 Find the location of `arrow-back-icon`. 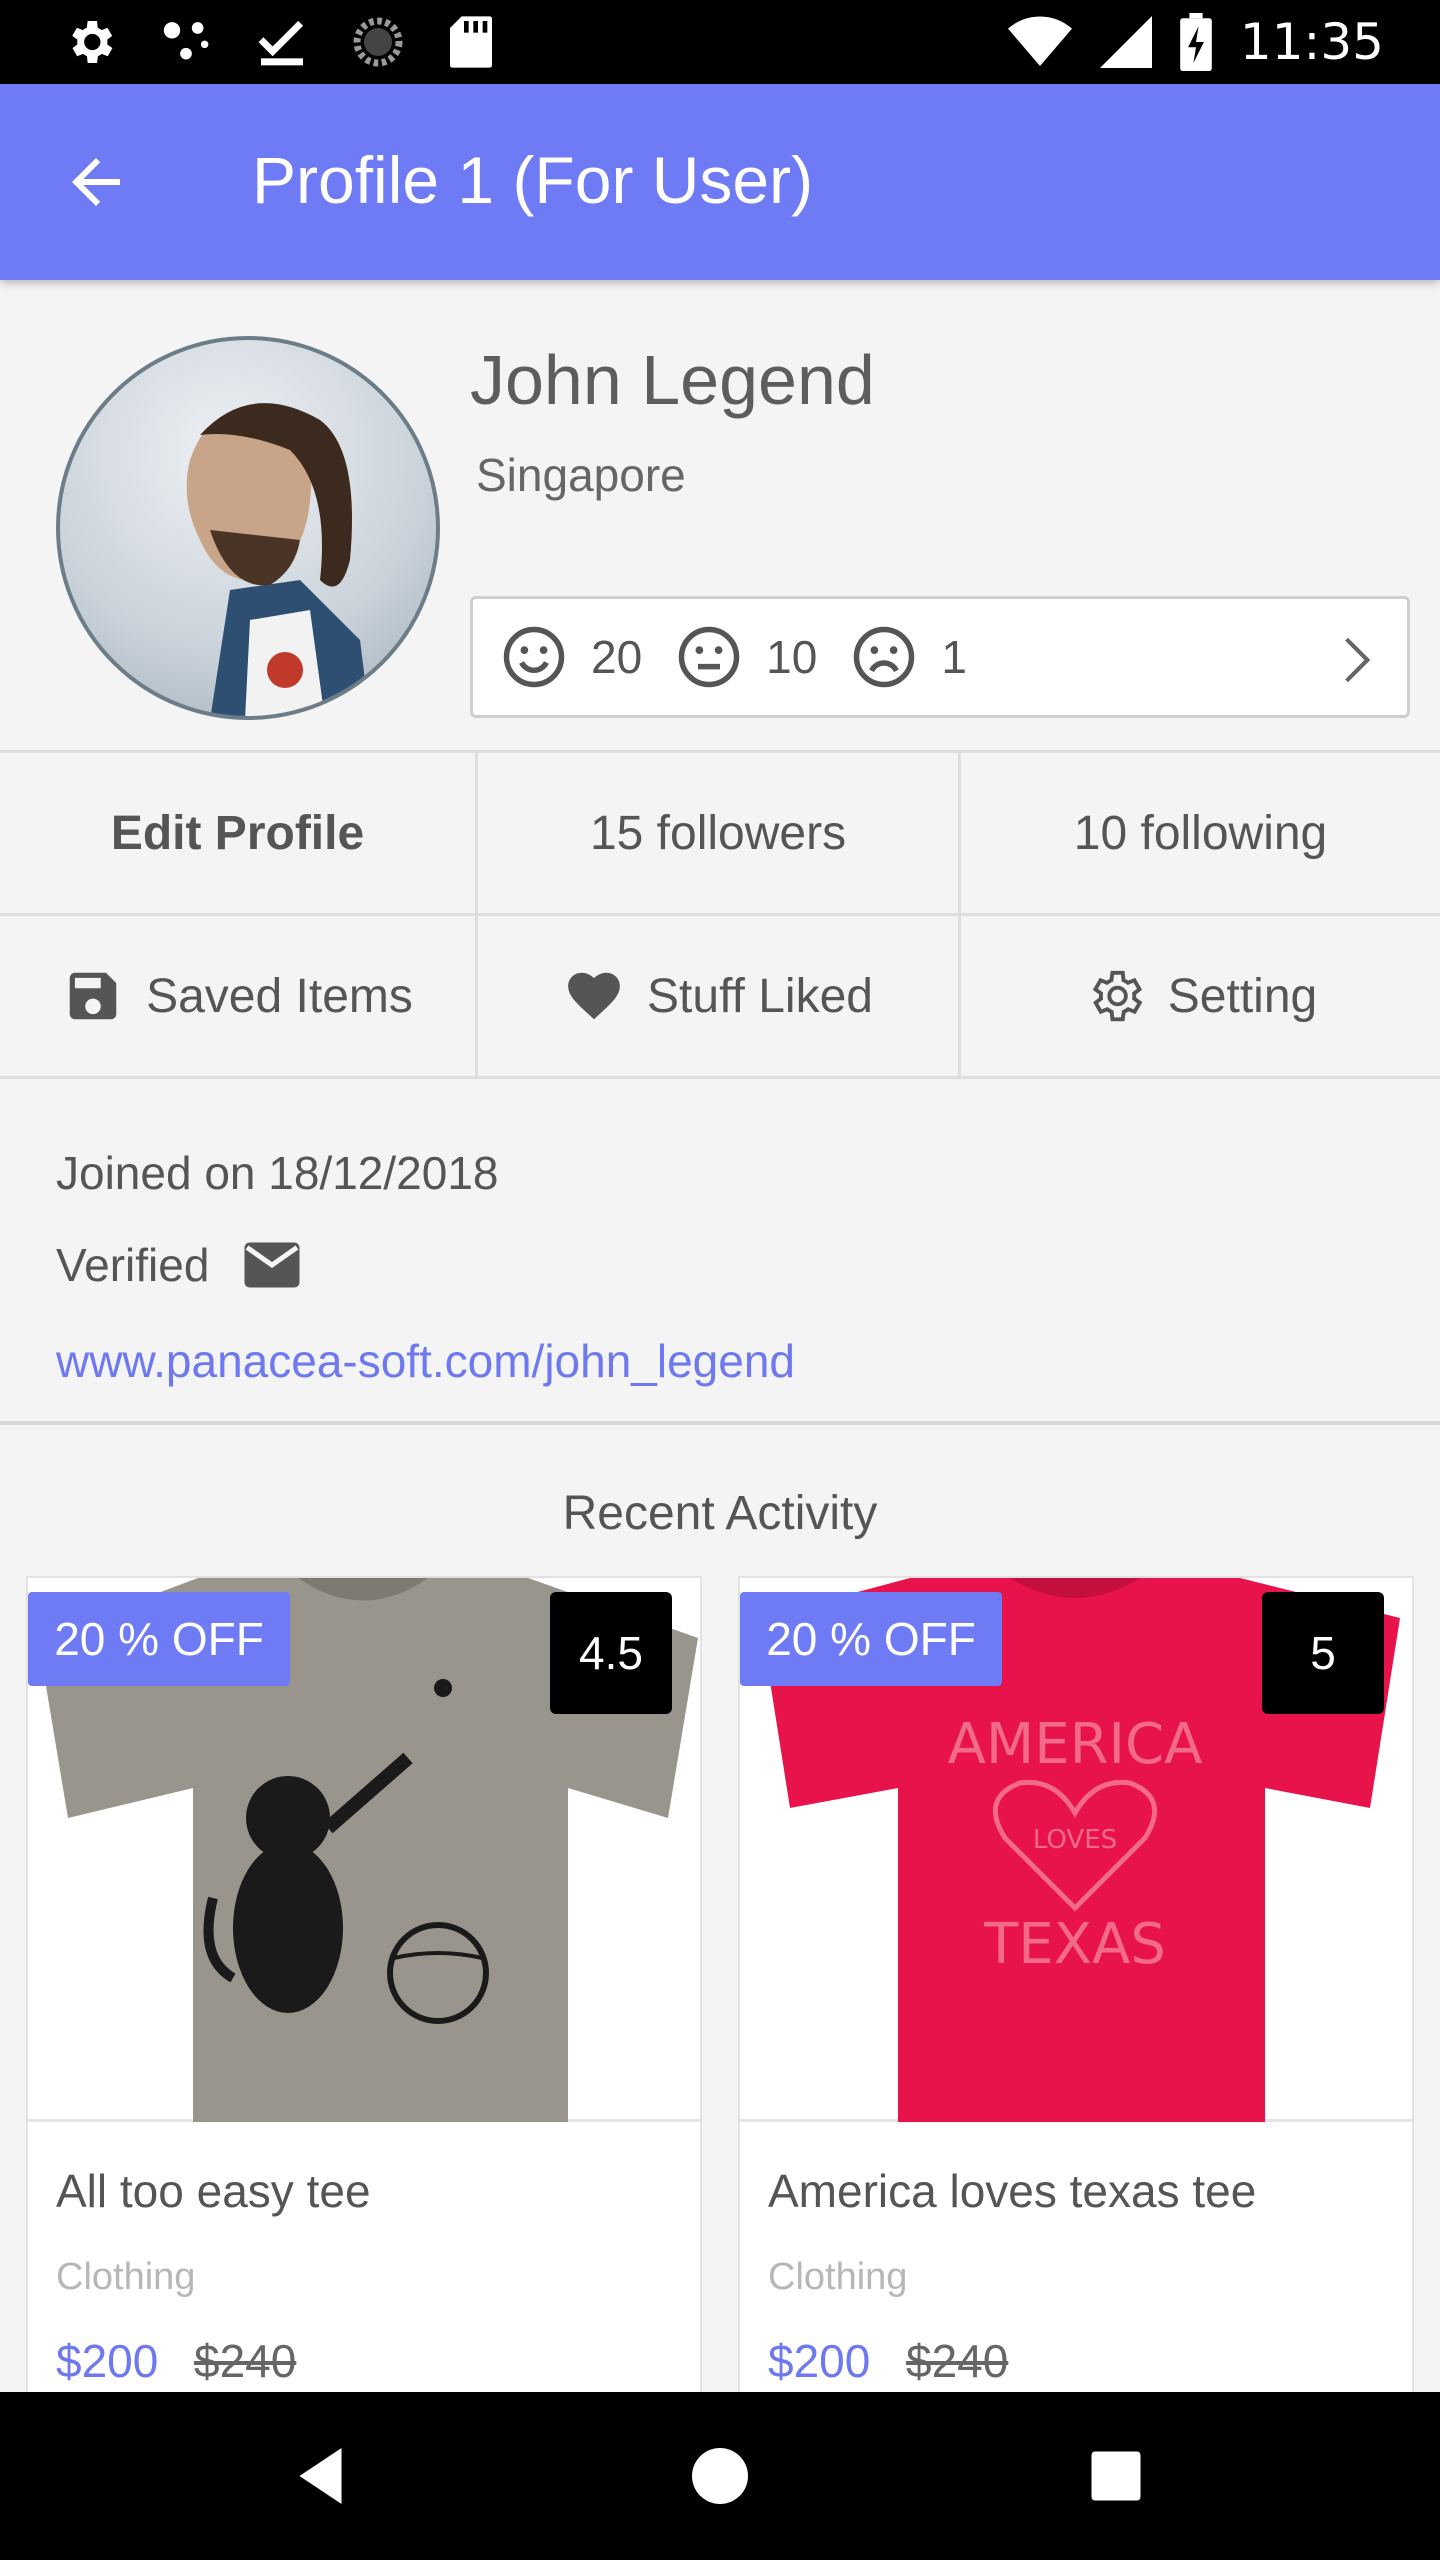

arrow-back-icon is located at coordinates (96, 182).